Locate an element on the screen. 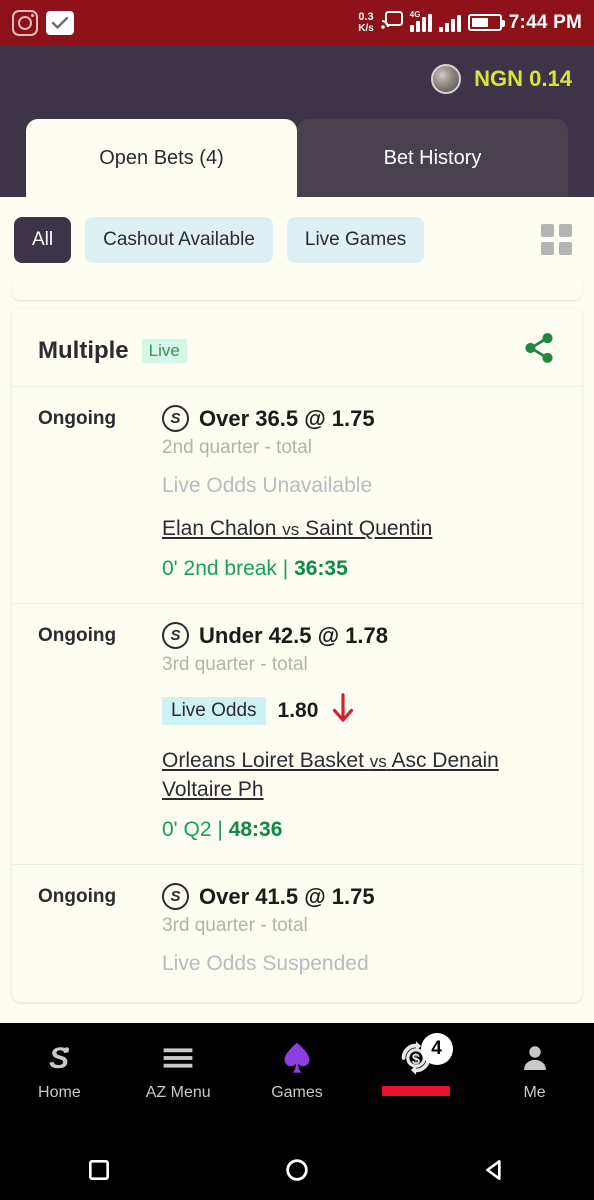  cast-icon is located at coordinates (391, 22).